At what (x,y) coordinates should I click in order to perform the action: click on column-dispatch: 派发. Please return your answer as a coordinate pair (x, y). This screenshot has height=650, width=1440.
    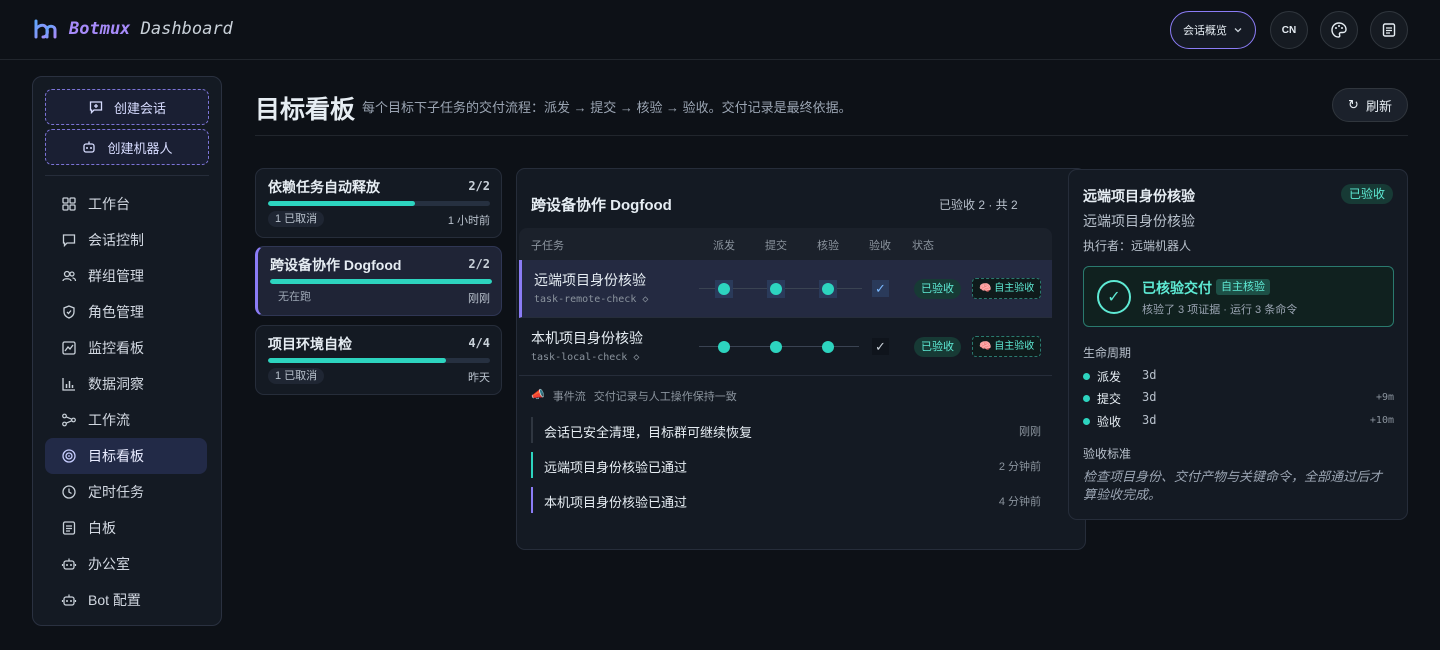
    Looking at the image, I should click on (724, 246).